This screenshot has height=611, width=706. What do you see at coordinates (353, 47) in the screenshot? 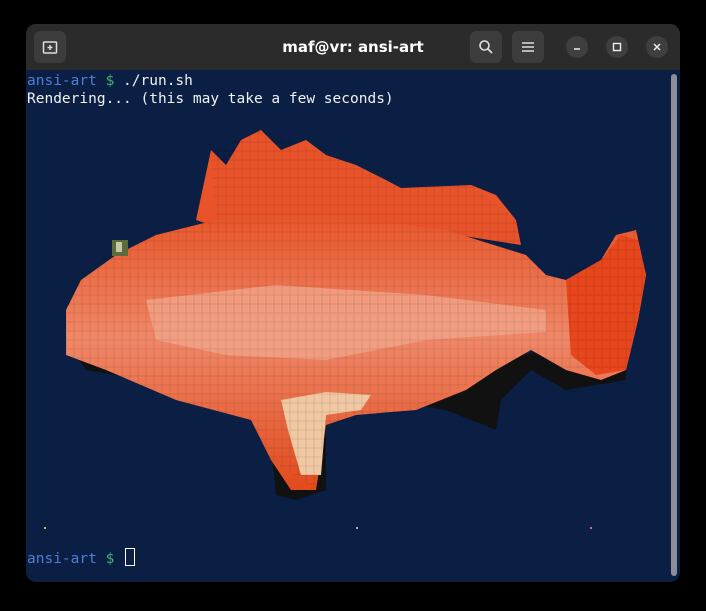
I see `title-bar: maf@vr: ansi-art` at bounding box center [353, 47].